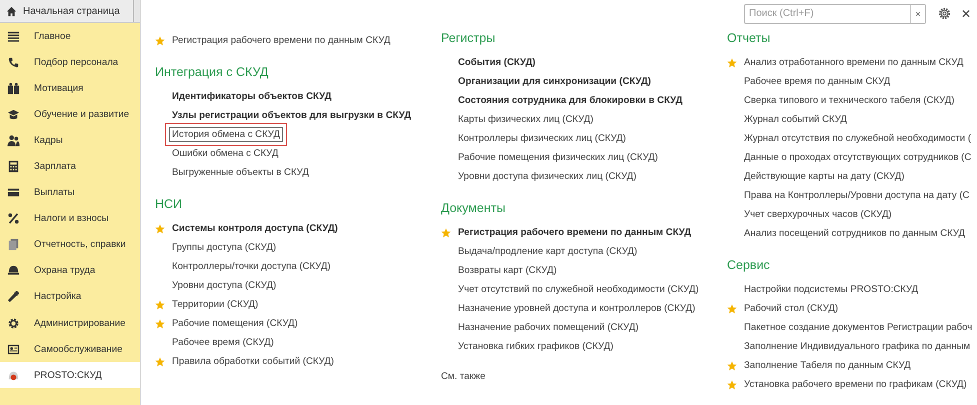 Image resolution: width=977 pixels, height=405 pixels. Describe the element at coordinates (255, 228) in the screenshot. I see `menu-link: Системы контроля доступа (СКУД)` at that location.